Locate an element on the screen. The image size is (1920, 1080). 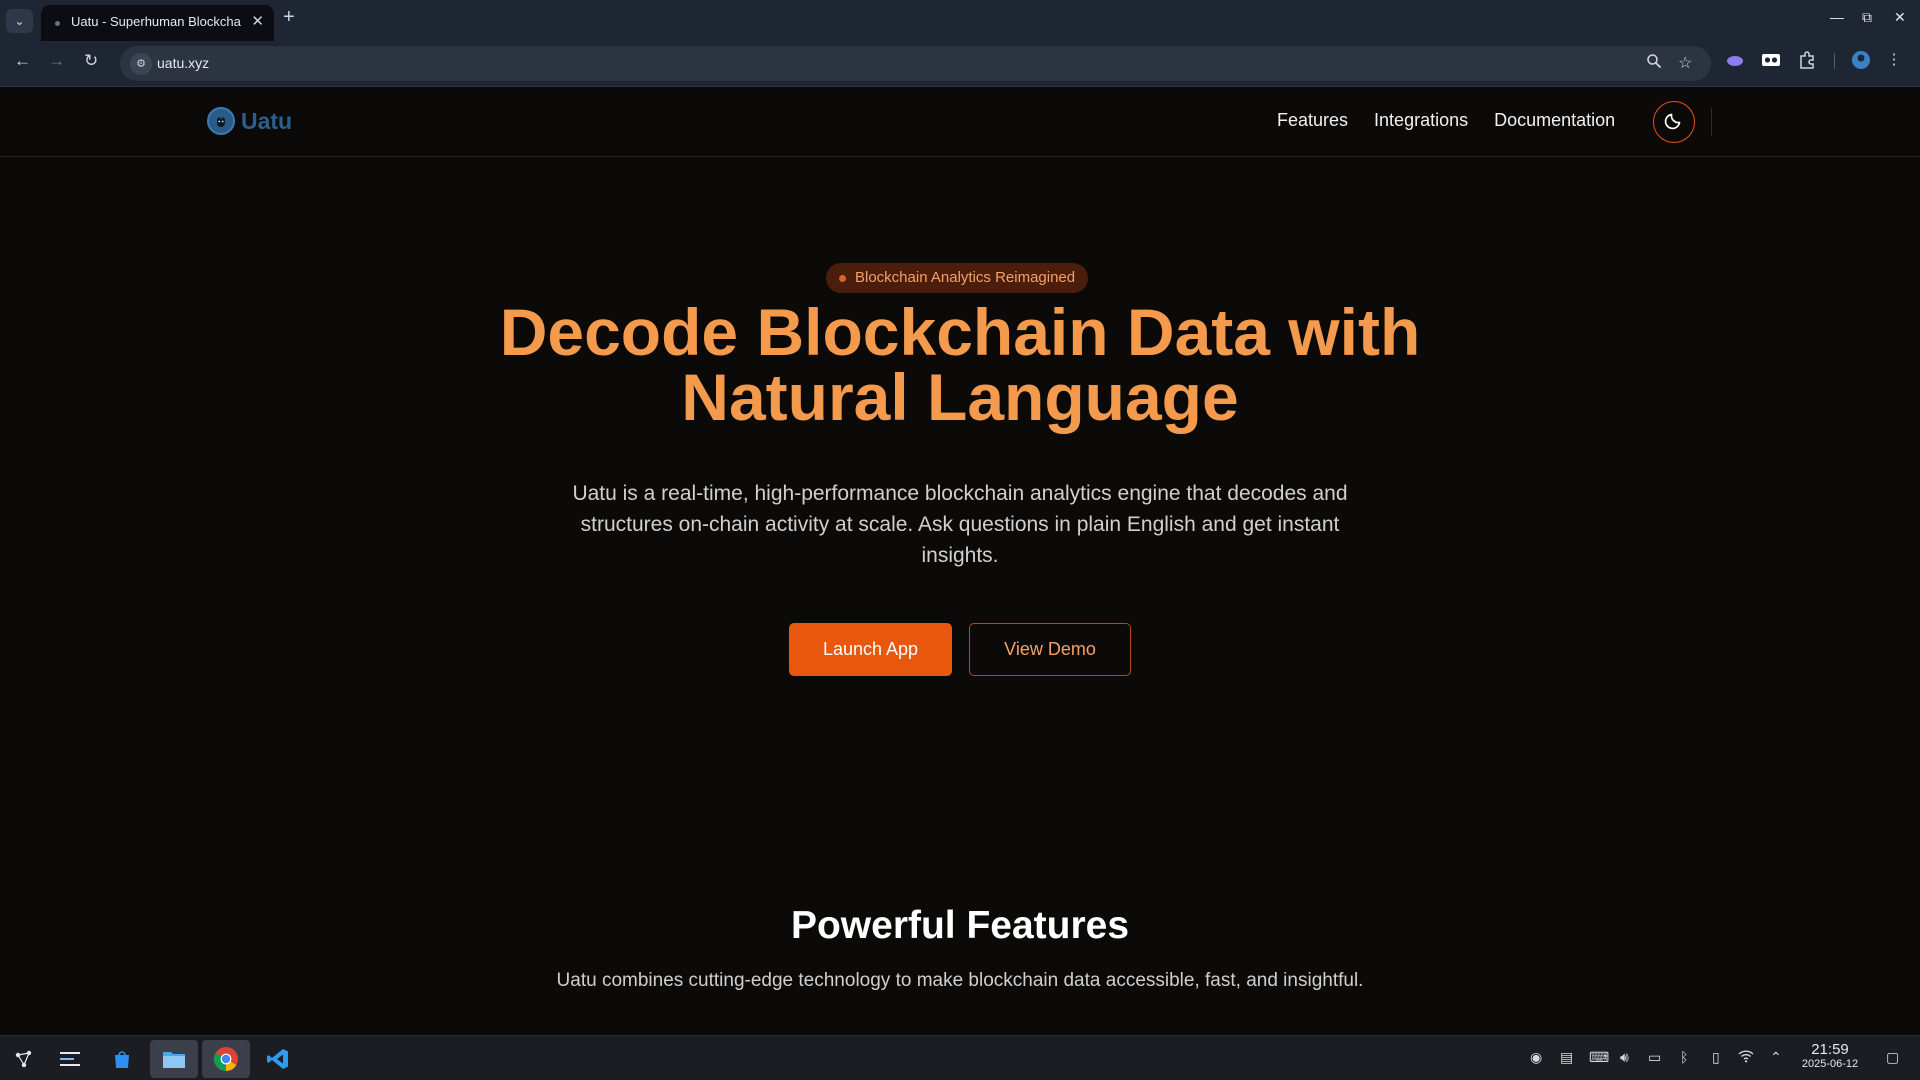
new-tab-button: + is located at coordinates (289, 17).